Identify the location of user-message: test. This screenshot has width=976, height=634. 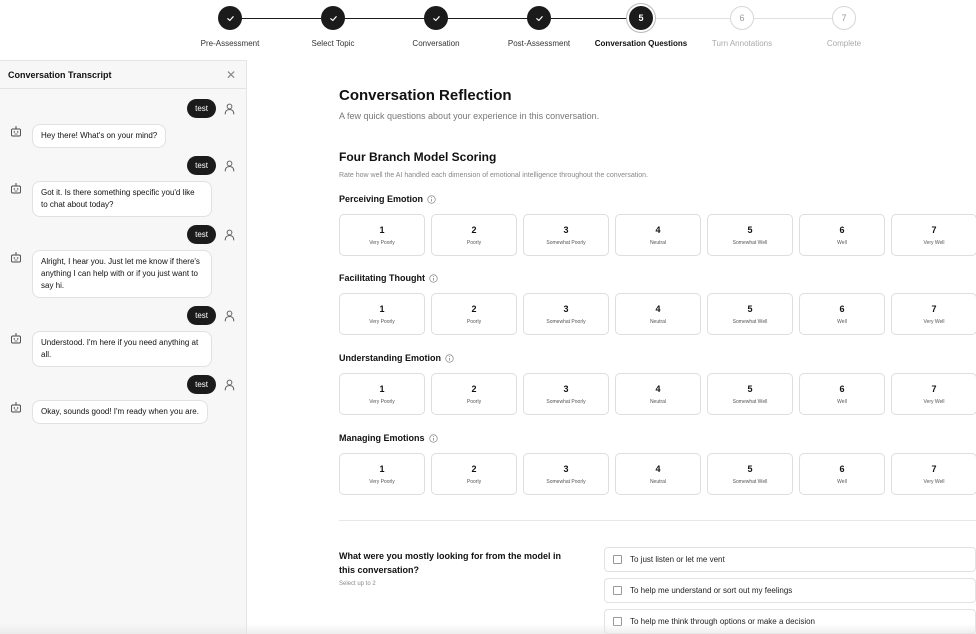
(123, 384).